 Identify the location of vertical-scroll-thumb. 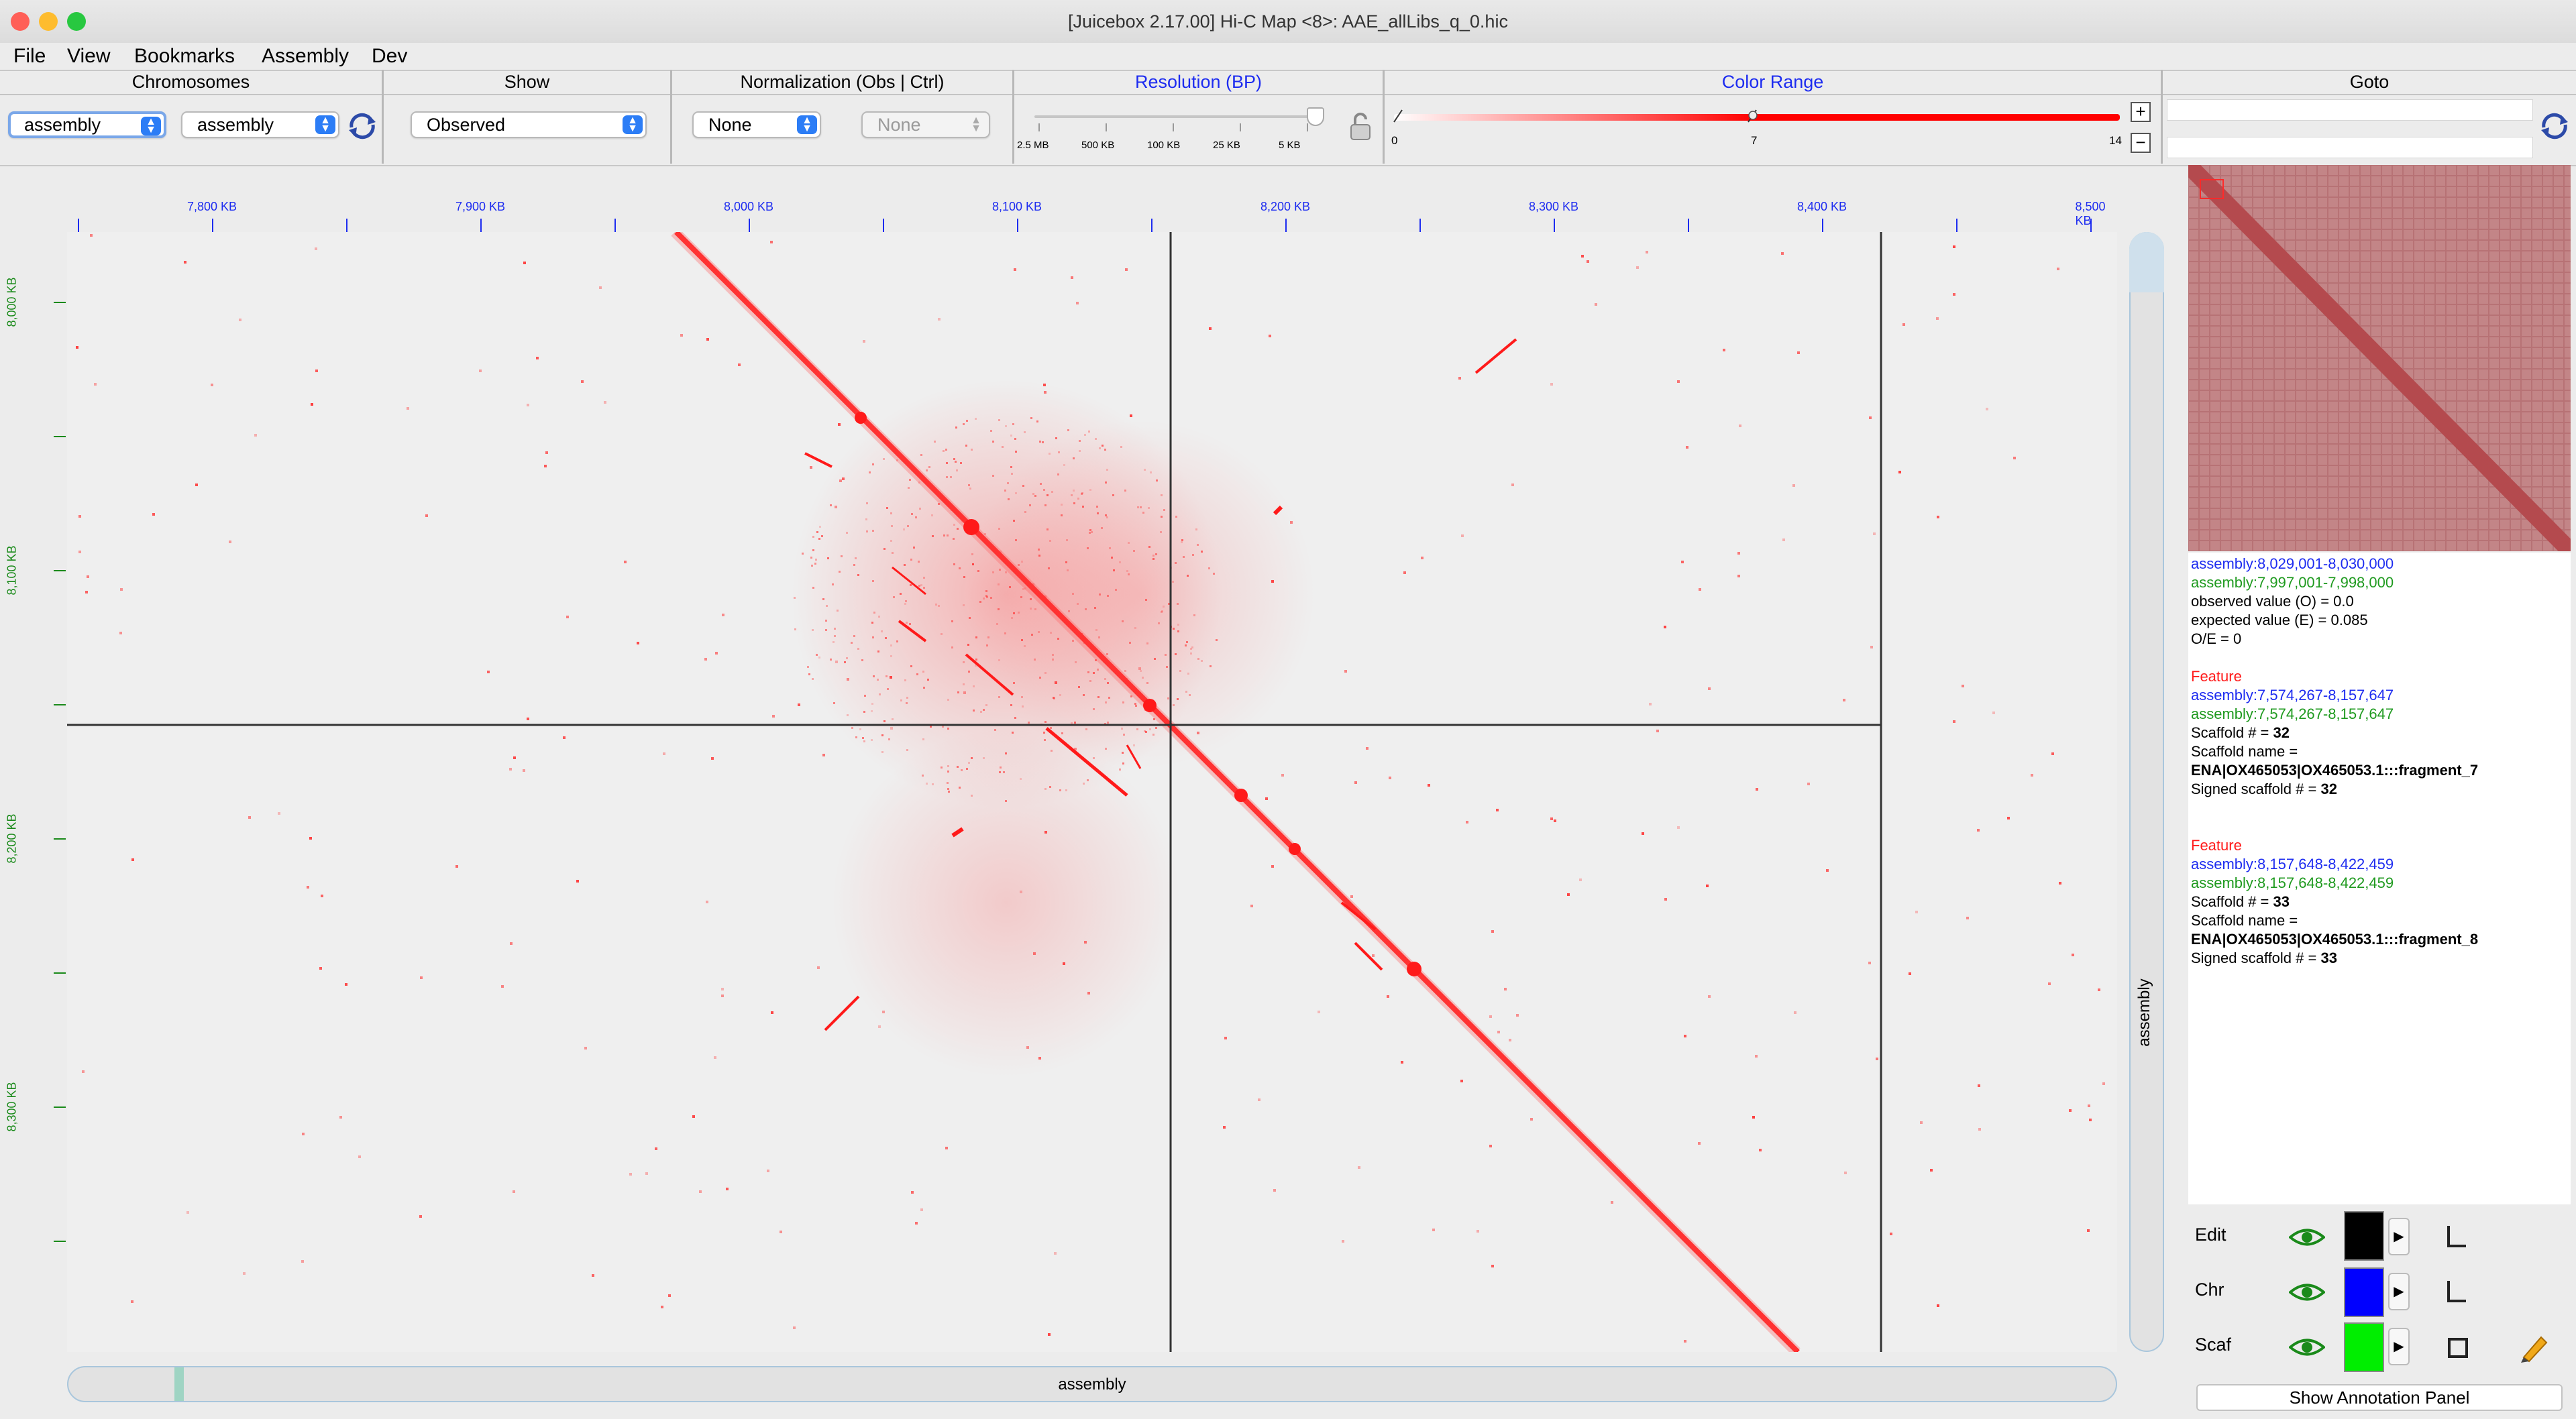
(2146, 262).